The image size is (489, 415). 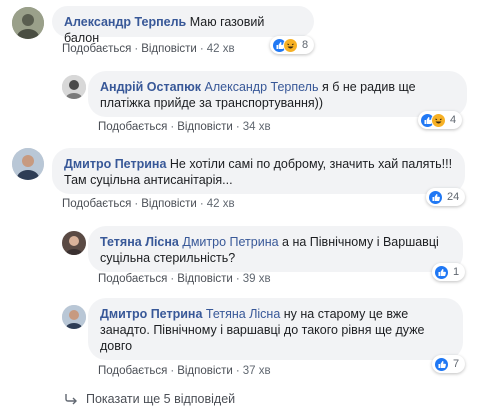 What do you see at coordinates (257, 371) in the screenshot?
I see `comment-time: 37 хв` at bounding box center [257, 371].